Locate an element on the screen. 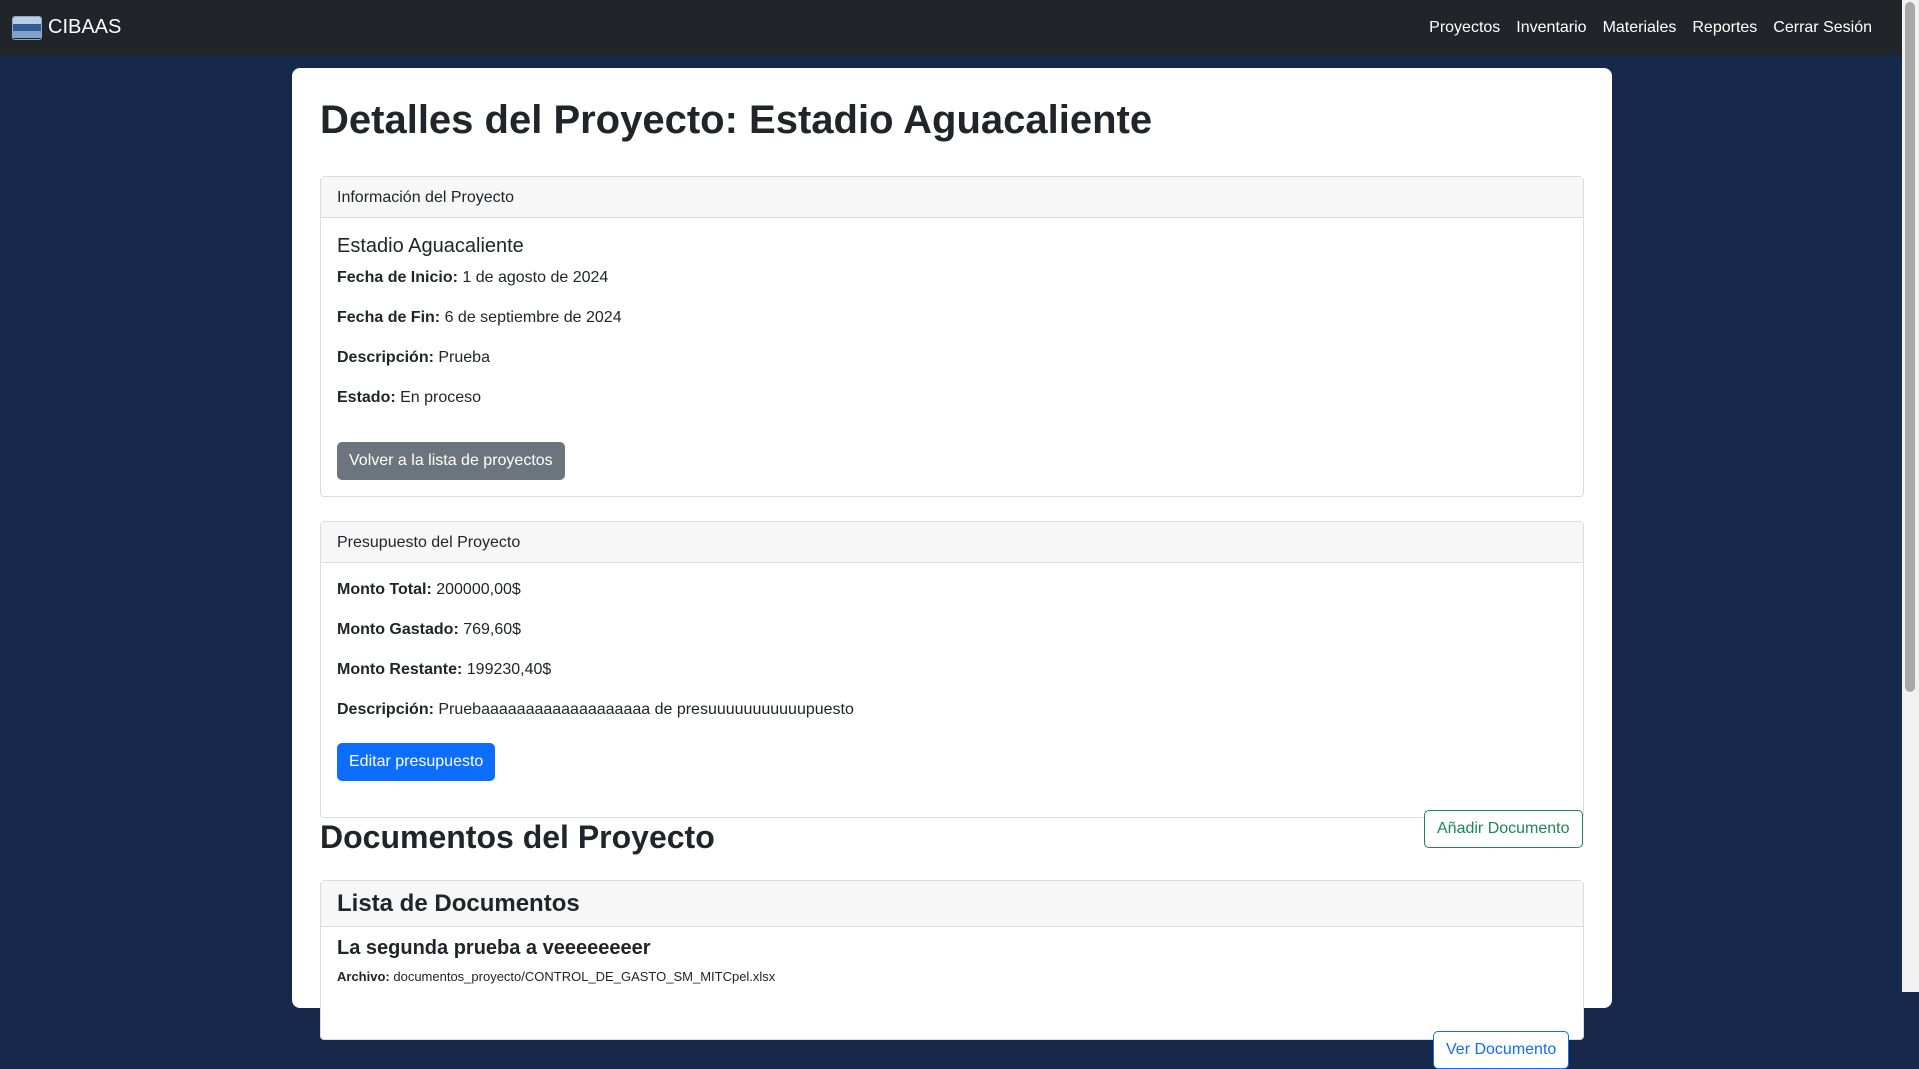  document-file-label: Archivo: is located at coordinates (363, 976).